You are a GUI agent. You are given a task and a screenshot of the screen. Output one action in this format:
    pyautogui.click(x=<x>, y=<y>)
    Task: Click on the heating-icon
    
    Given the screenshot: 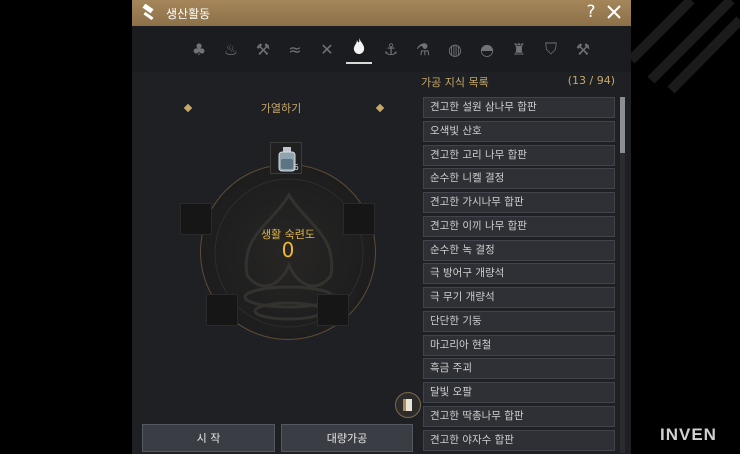 What is the action you would take?
    pyautogui.click(x=359, y=48)
    